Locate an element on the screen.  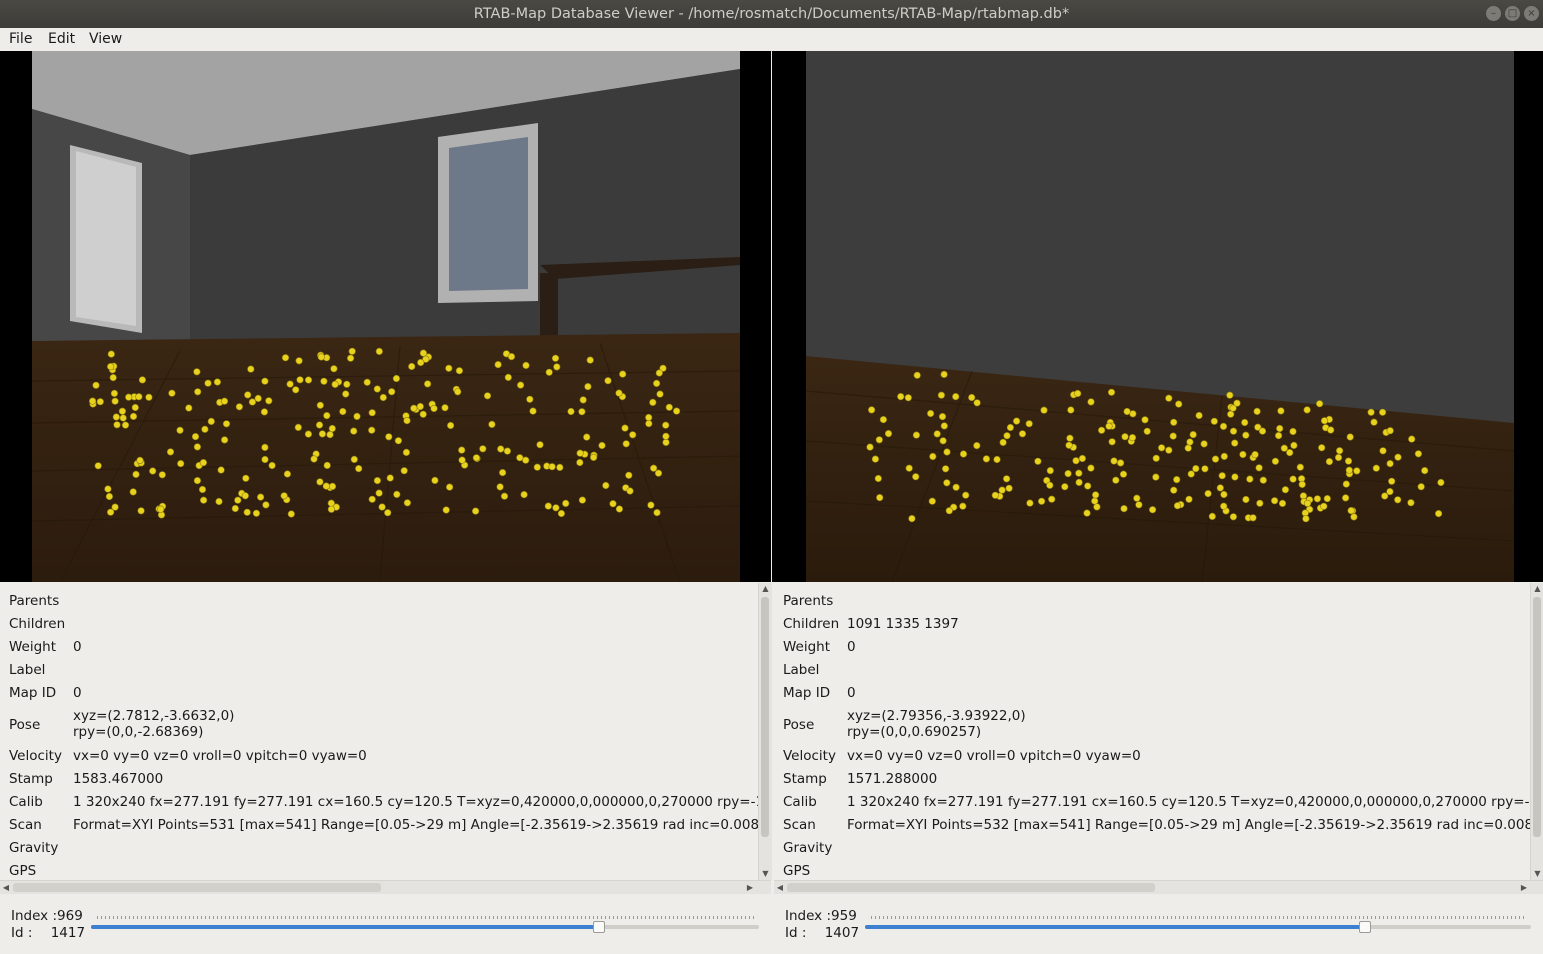
menu-view: View is located at coordinates (105, 39).